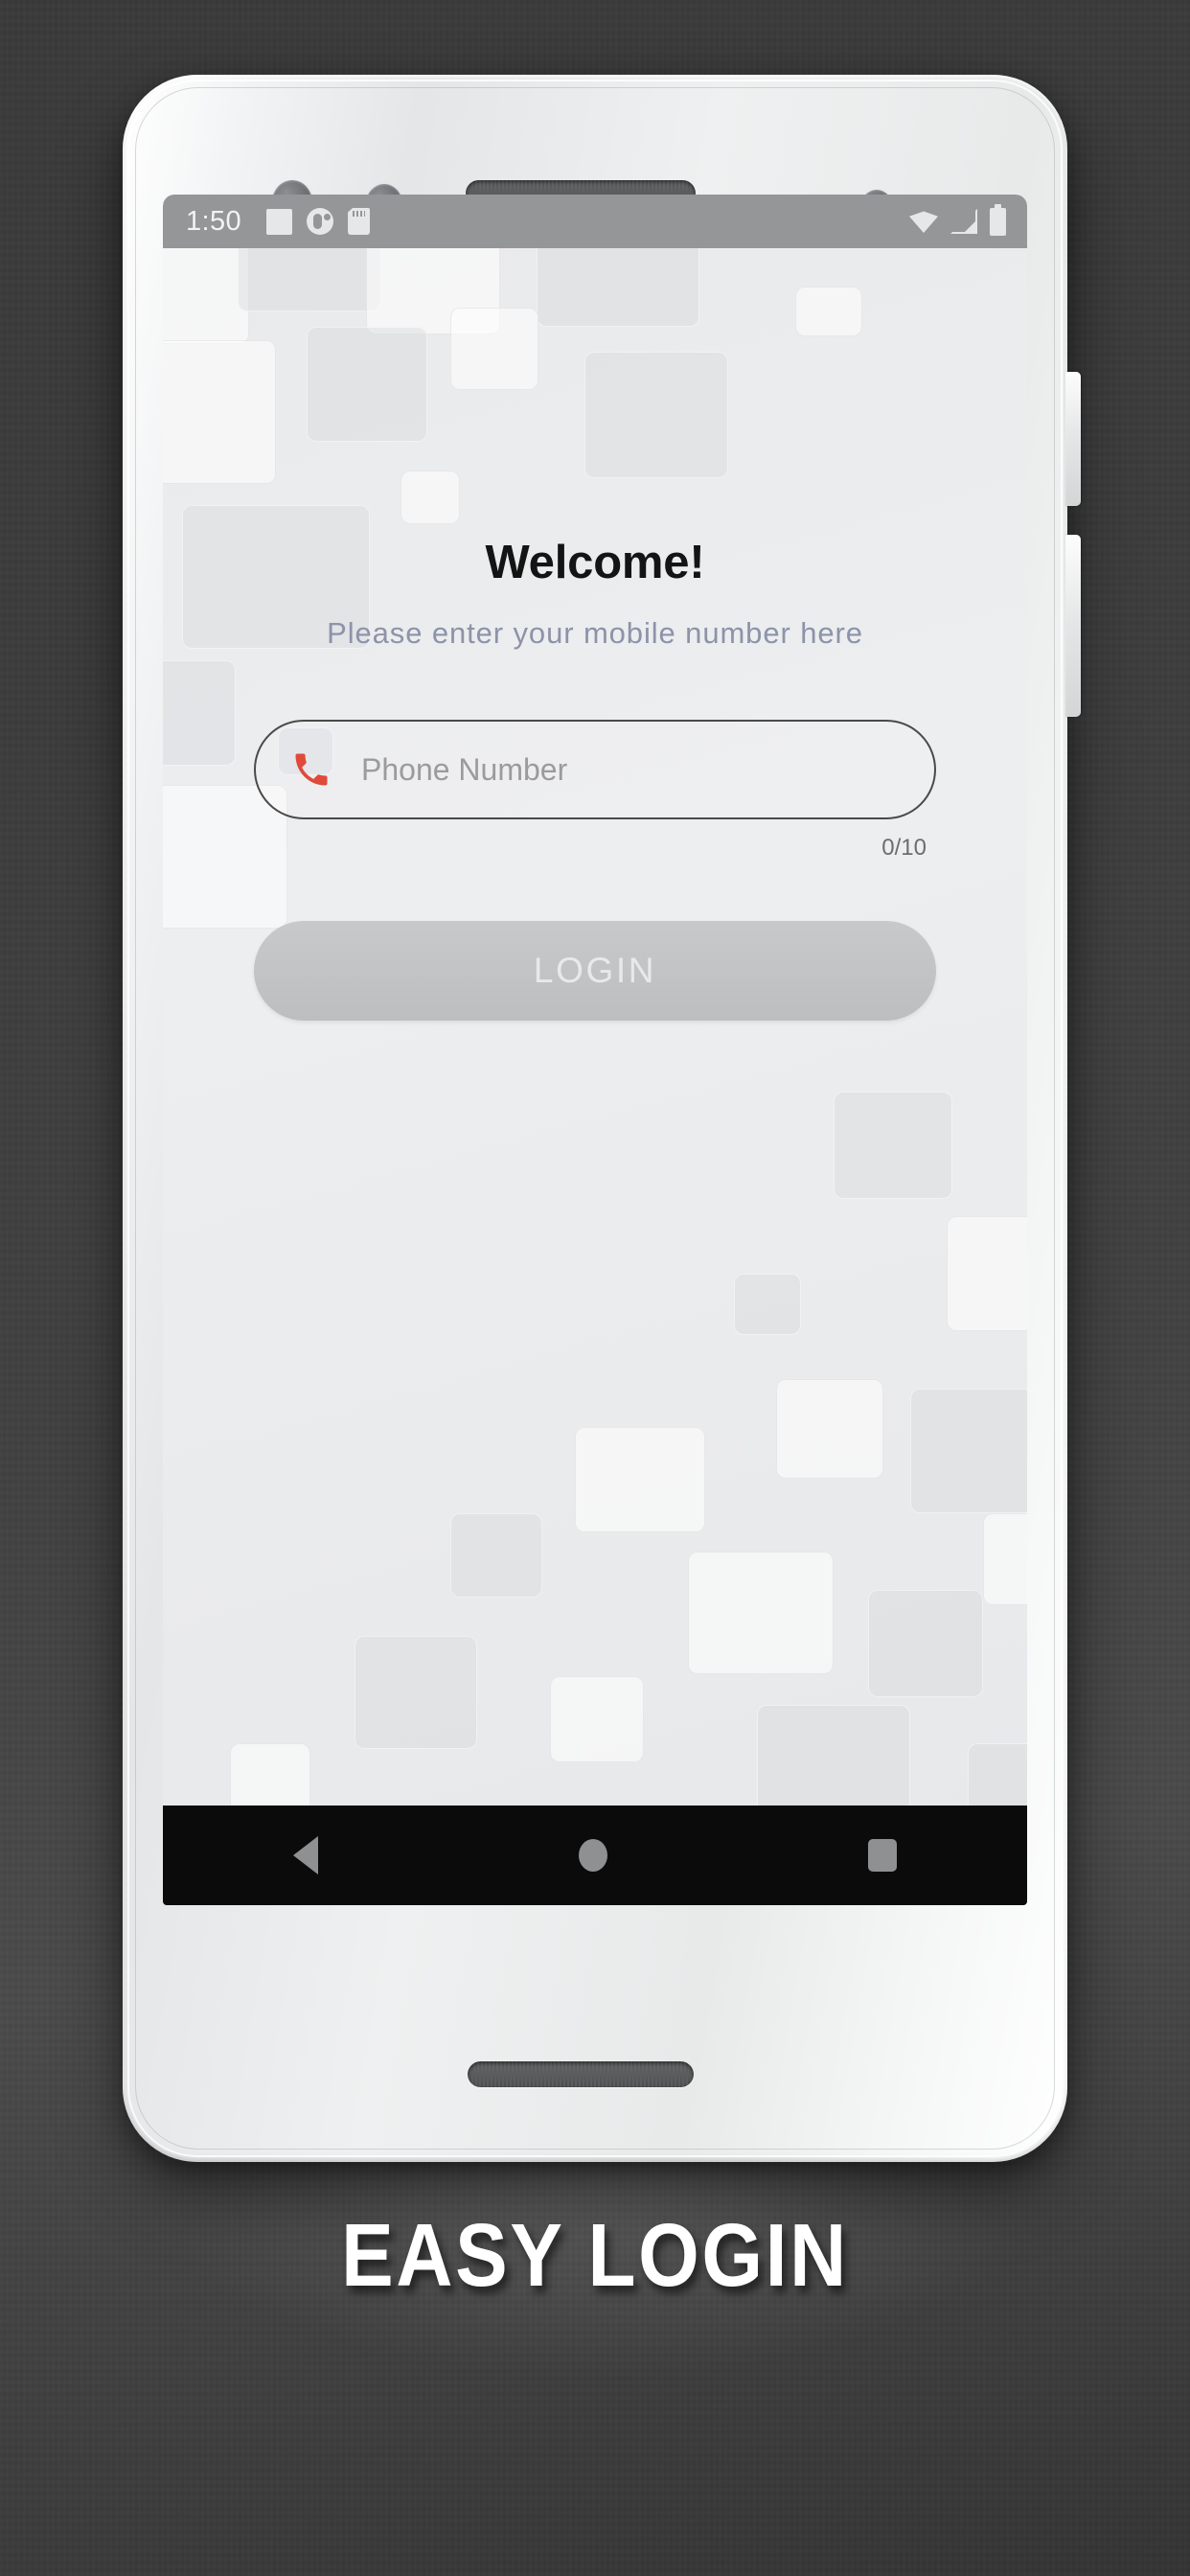 The height and width of the screenshot is (2576, 1190). Describe the element at coordinates (998, 219) in the screenshot. I see `battery-icon` at that location.